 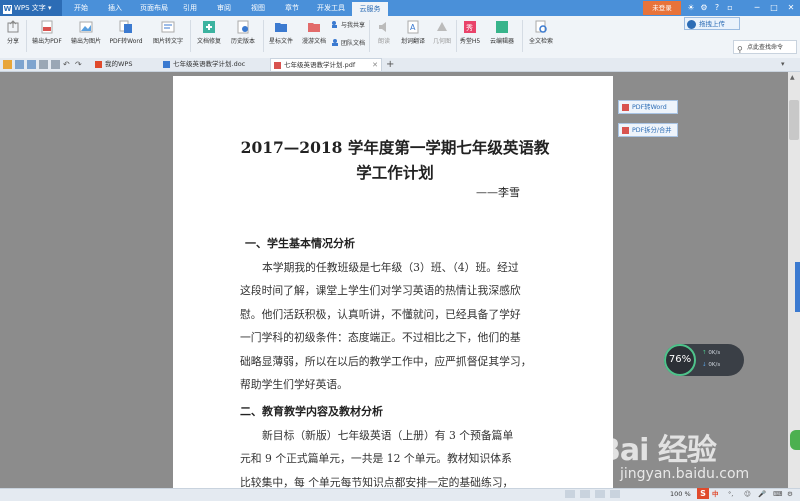 I want to click on scrollbar-thumb, so click(x=794, y=120).